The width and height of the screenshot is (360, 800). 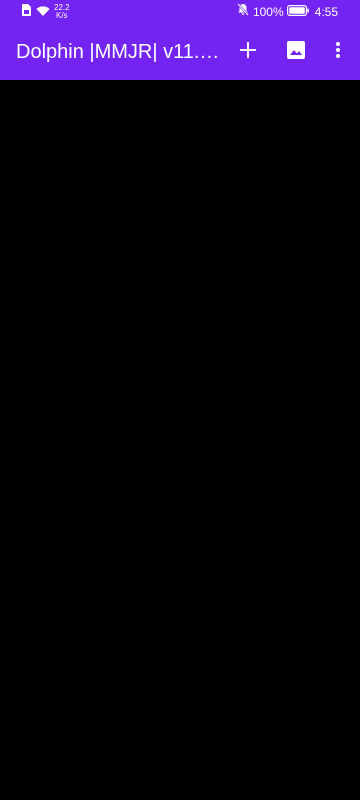 What do you see at coordinates (118, 52) in the screenshot?
I see `page-title: Dolphin |MMJR| v11.2.9` at bounding box center [118, 52].